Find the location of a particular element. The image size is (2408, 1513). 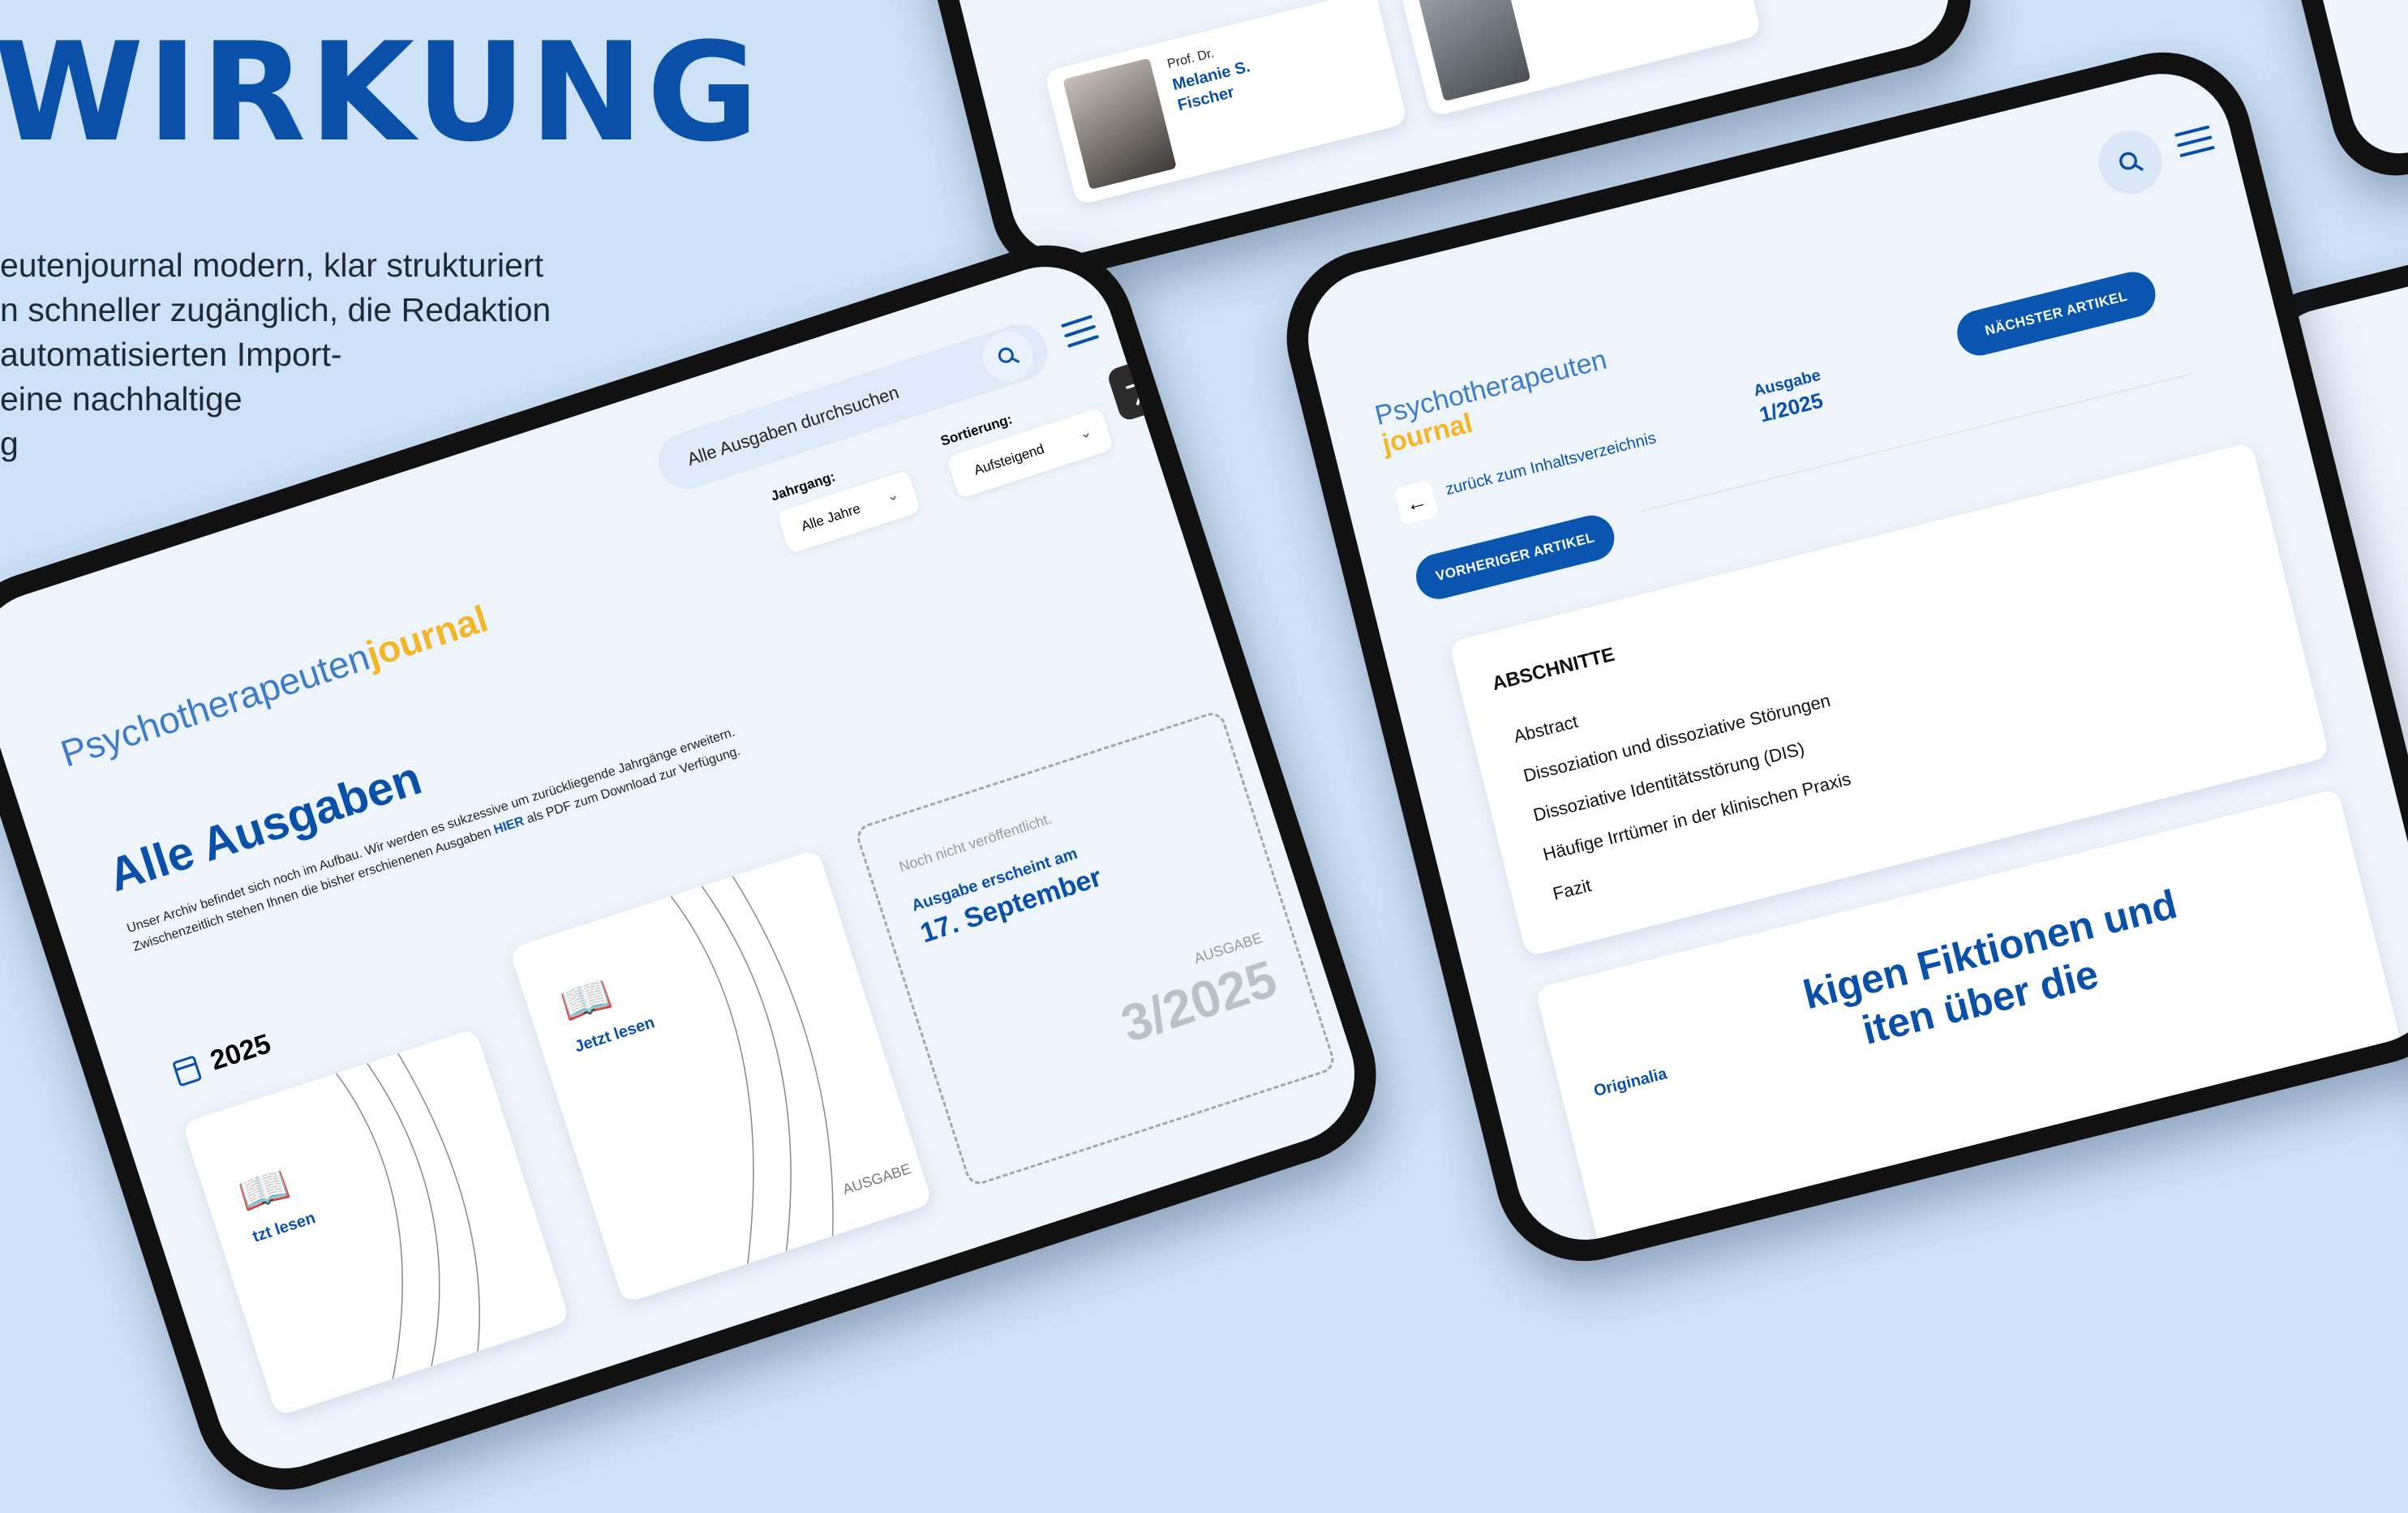

year-filter-value: Alle Jahre is located at coordinates (831, 517).